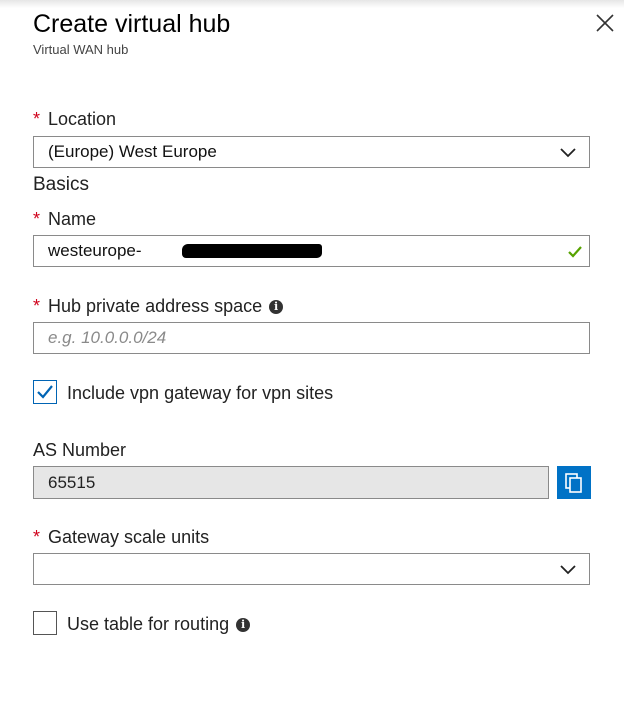  I want to click on copy-button, so click(574, 482).